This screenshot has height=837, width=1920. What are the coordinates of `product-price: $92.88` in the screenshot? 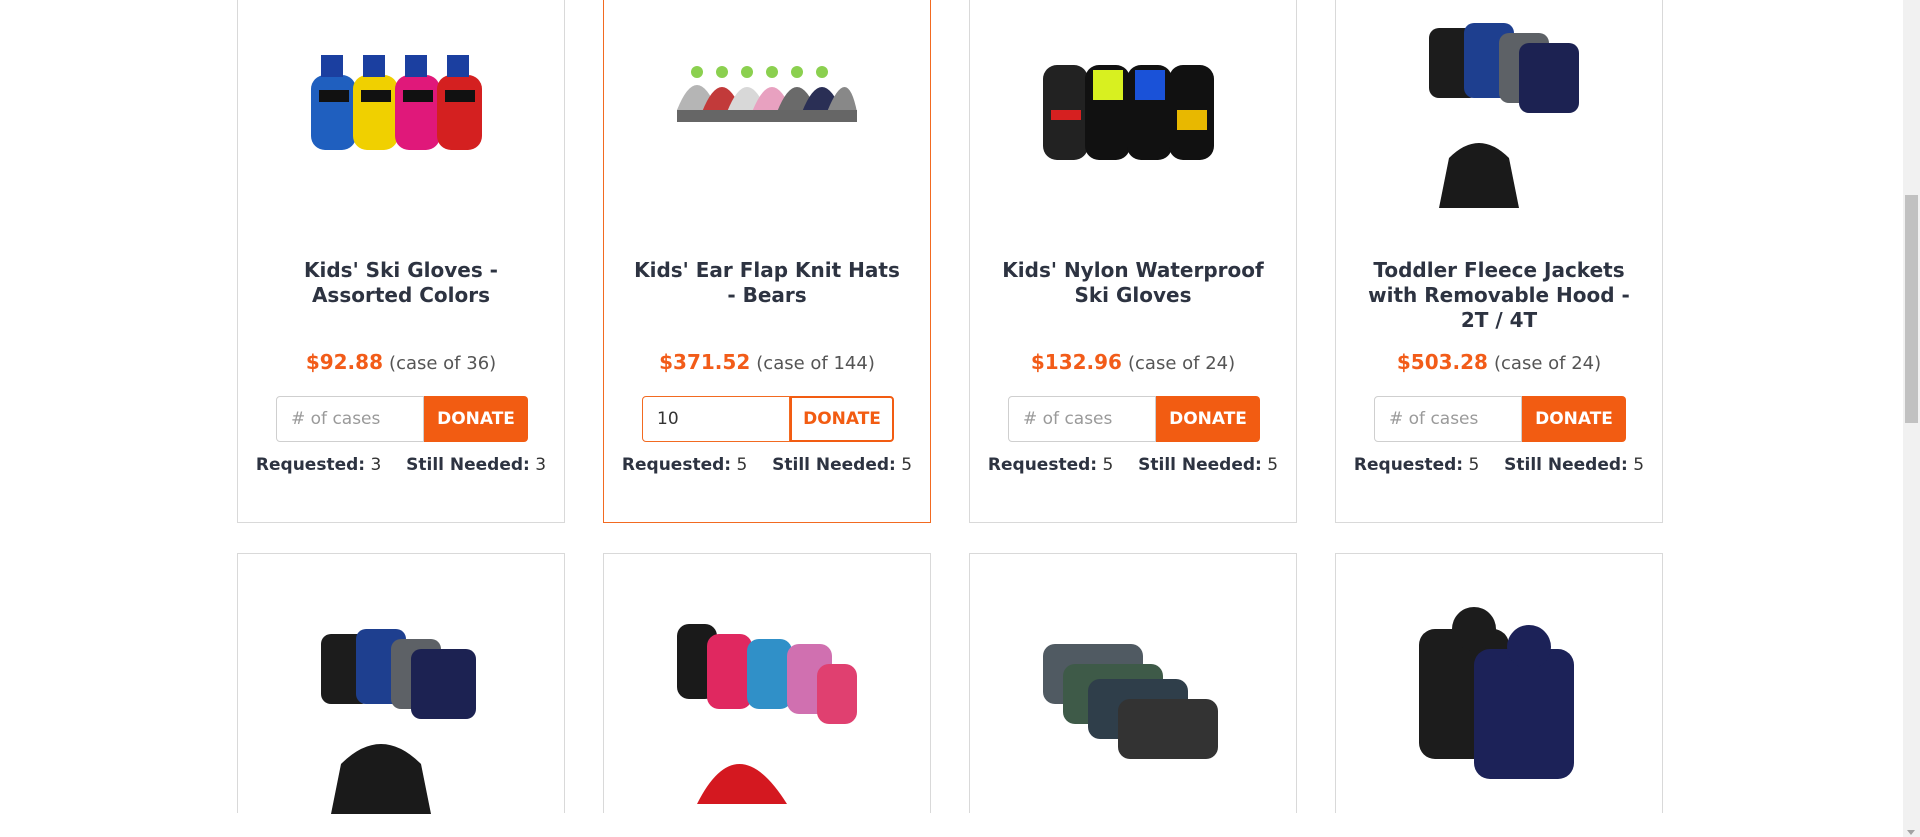 It's located at (344, 362).